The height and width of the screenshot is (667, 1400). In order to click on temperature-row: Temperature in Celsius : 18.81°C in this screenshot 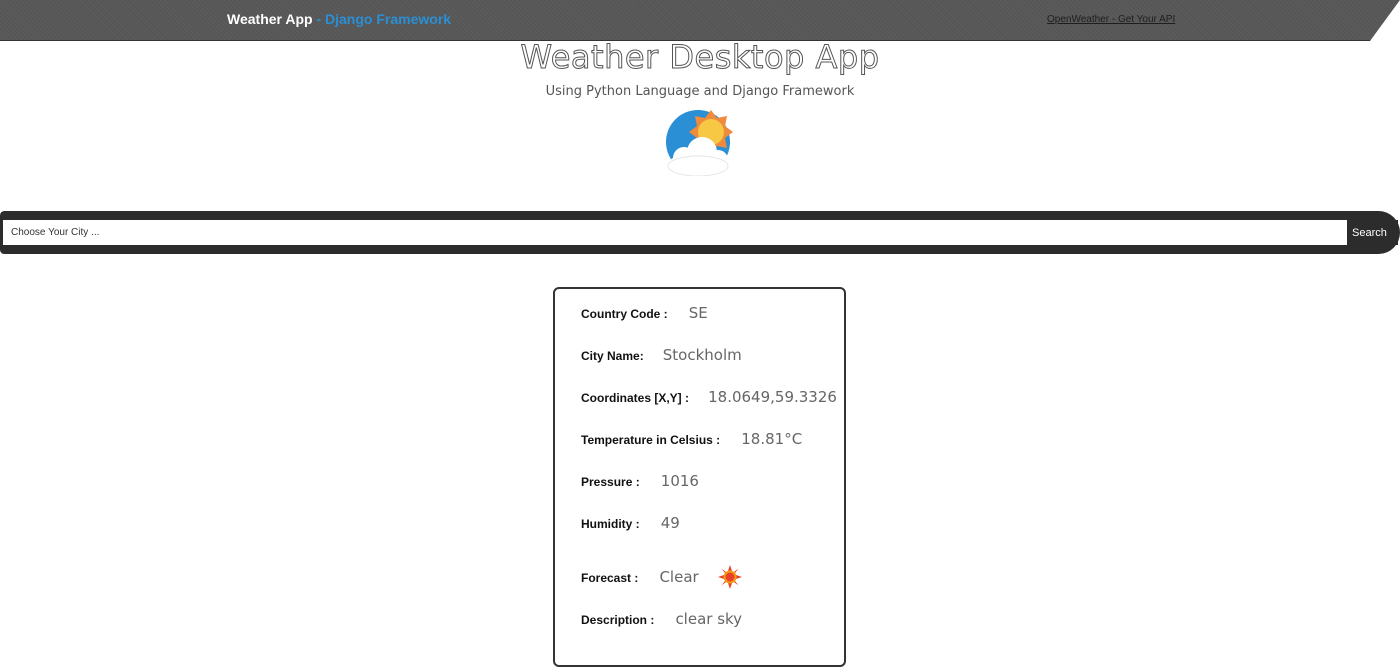, I will do `click(691, 438)`.